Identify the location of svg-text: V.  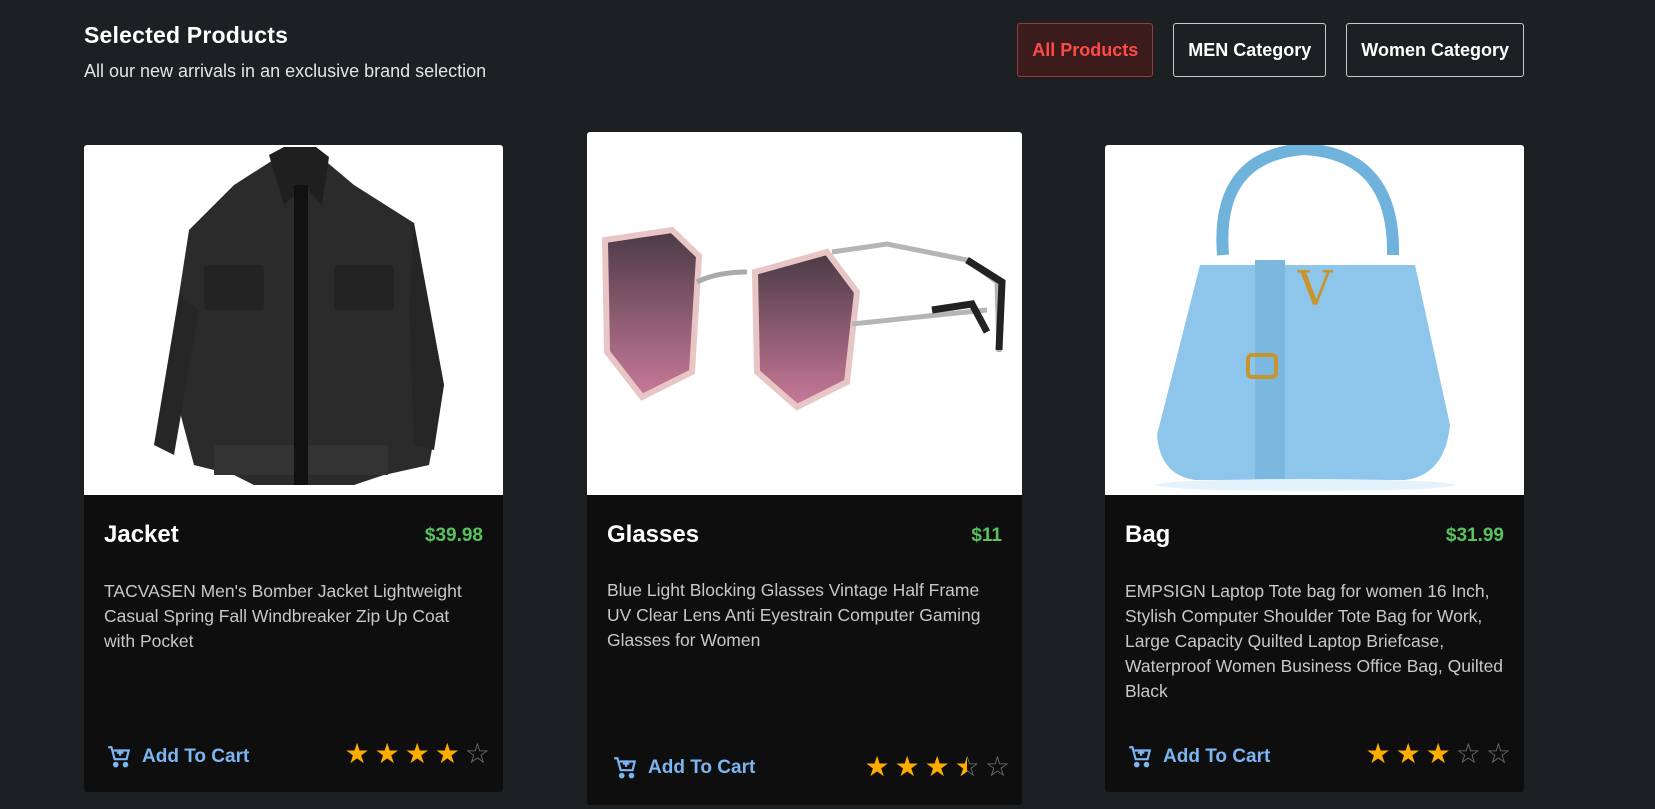
(1315, 289).